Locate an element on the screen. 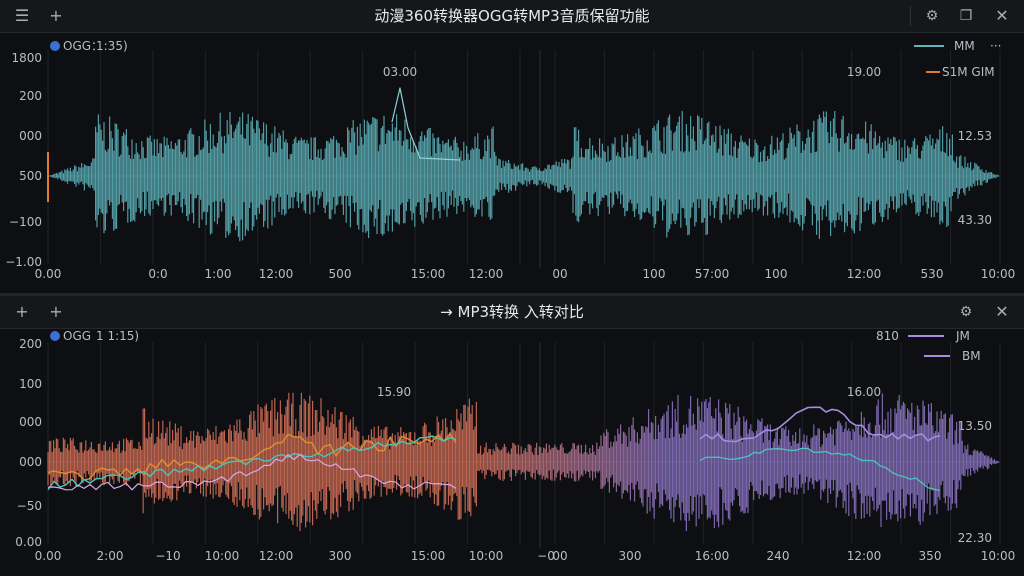 The image size is (1024, 576). legend-value: 1:35) is located at coordinates (112, 46).